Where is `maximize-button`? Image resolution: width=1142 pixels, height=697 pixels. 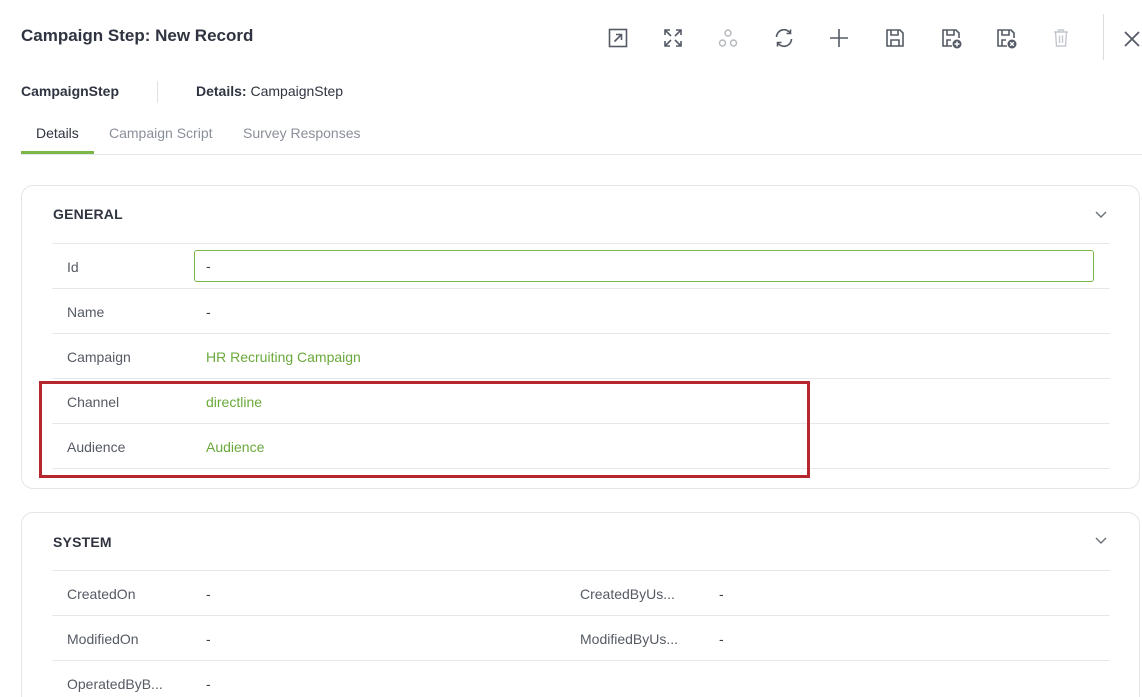
maximize-button is located at coordinates (673, 38).